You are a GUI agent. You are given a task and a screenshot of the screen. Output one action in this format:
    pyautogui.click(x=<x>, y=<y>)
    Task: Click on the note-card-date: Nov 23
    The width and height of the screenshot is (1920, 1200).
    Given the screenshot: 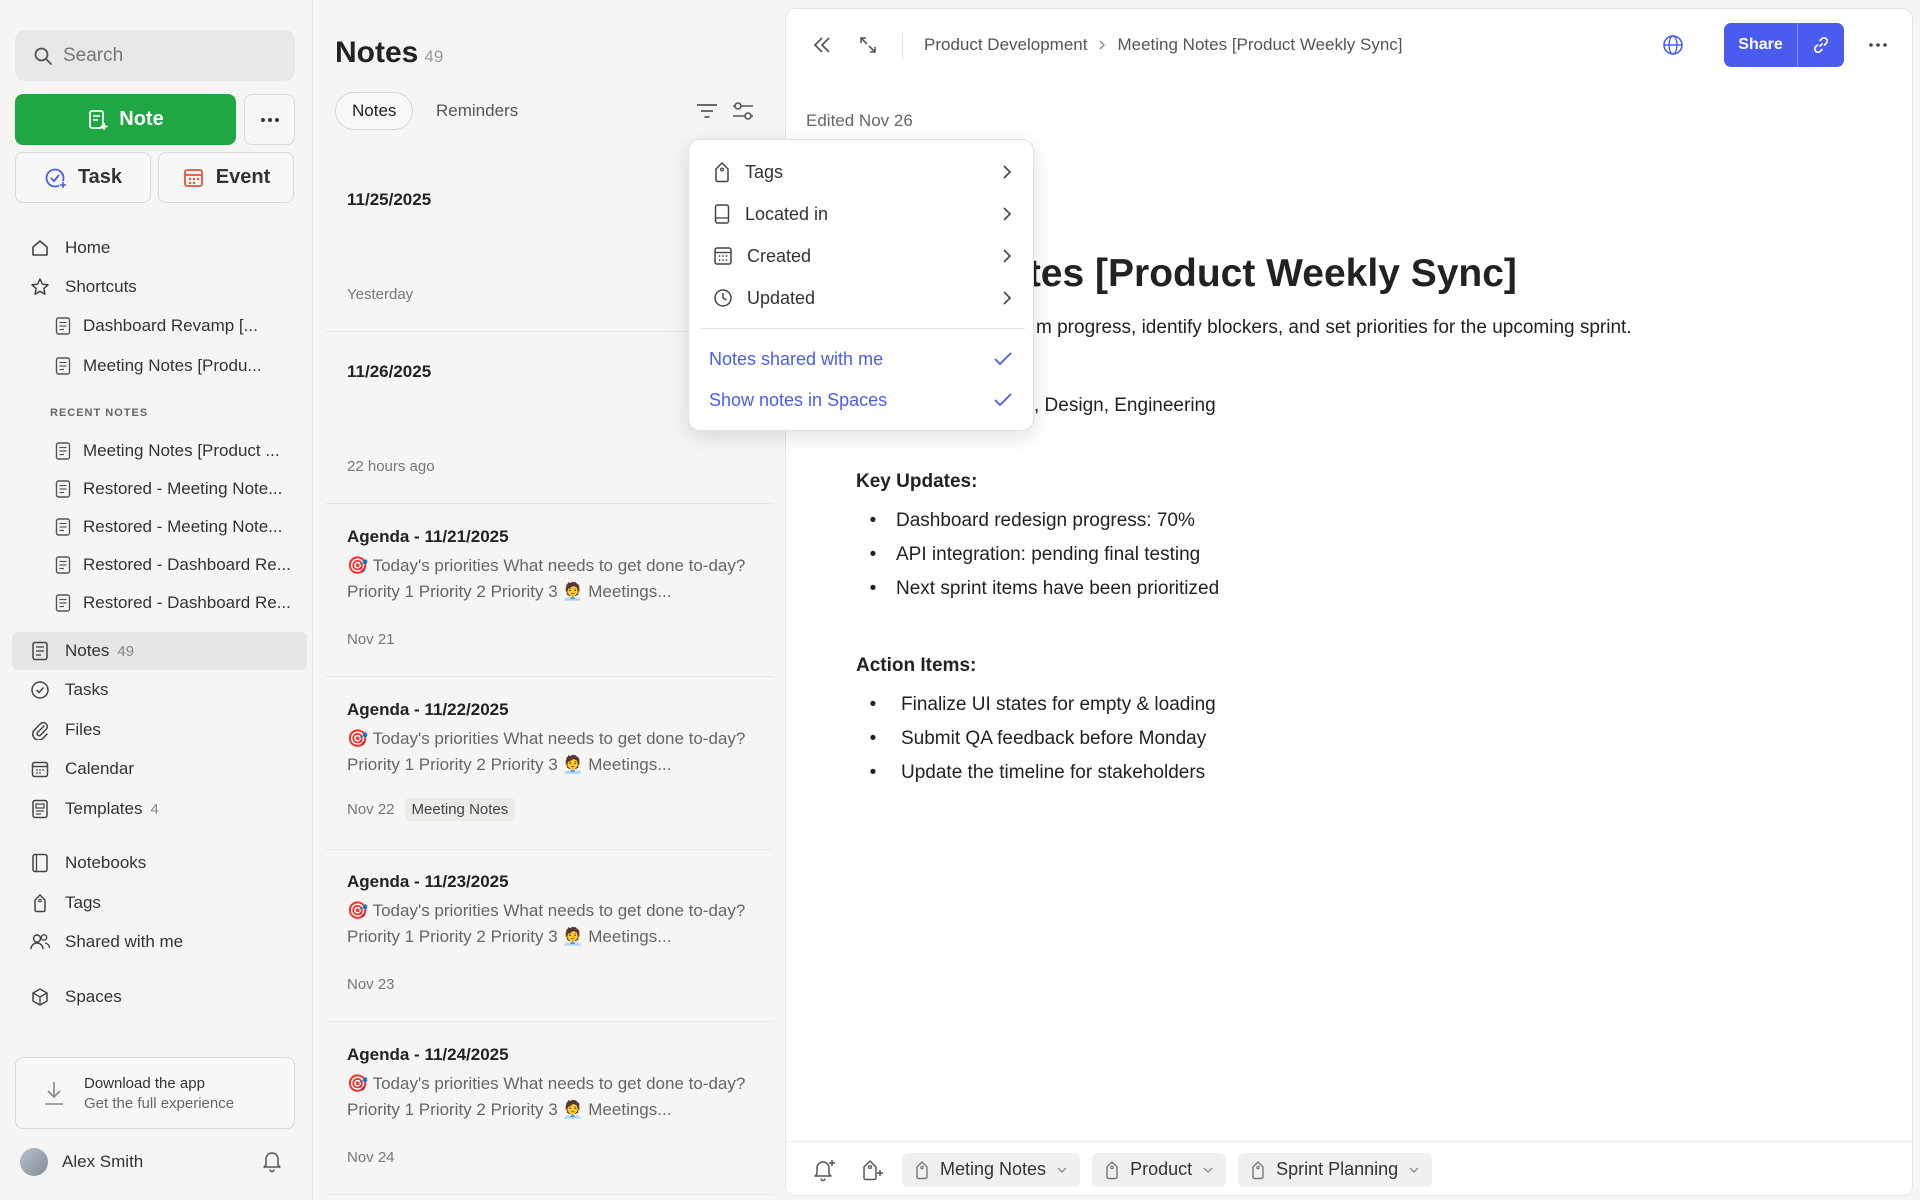 What is the action you would take?
    pyautogui.click(x=371, y=984)
    